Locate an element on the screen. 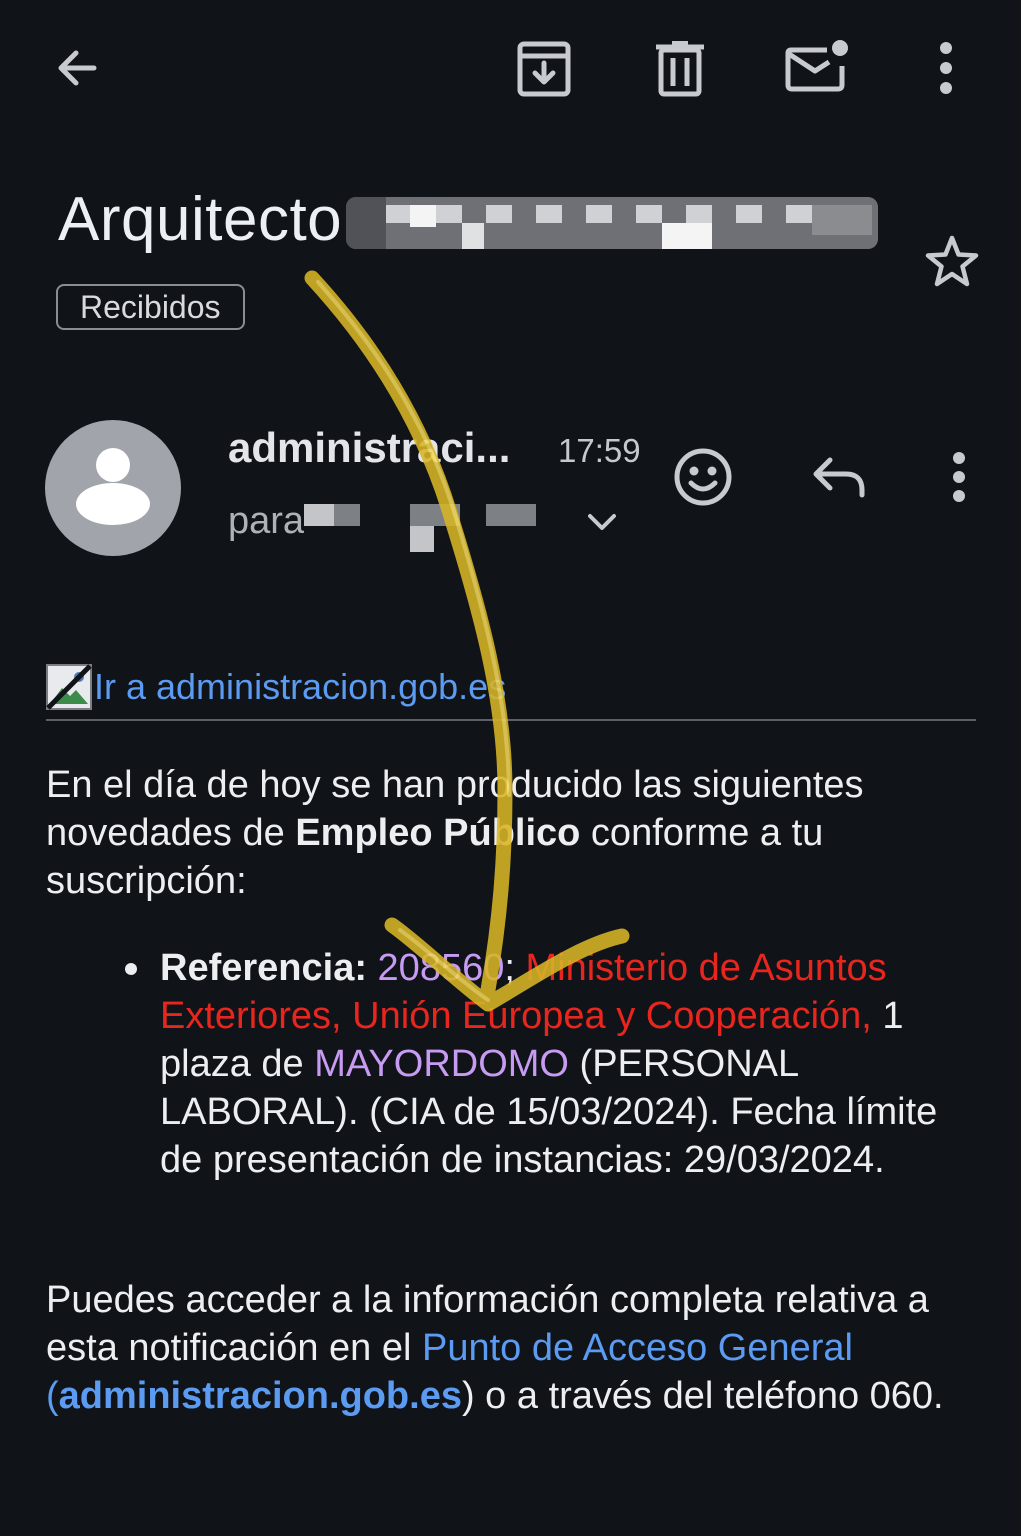 Image resolution: width=1021 pixels, height=1536 pixels. inbox-label-text: Recibidos is located at coordinates (150, 306).